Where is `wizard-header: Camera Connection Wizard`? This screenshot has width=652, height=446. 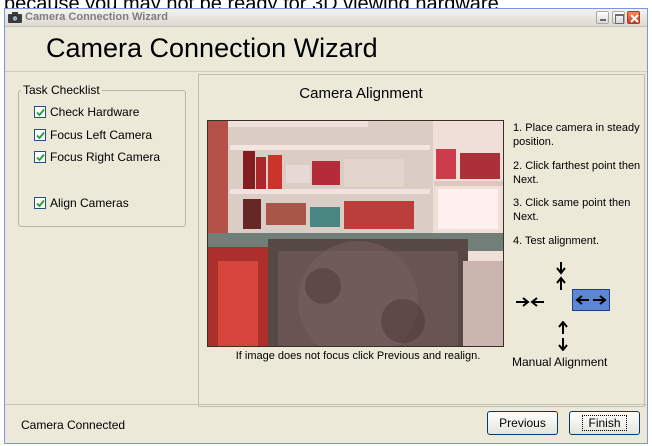
wizard-header: Camera Connection Wizard is located at coordinates (326, 50).